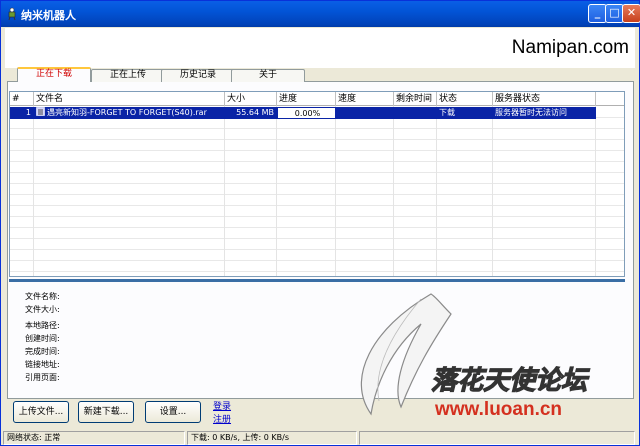  Describe the element at coordinates (465, 113) in the screenshot. I see `row-status: 下载` at that location.